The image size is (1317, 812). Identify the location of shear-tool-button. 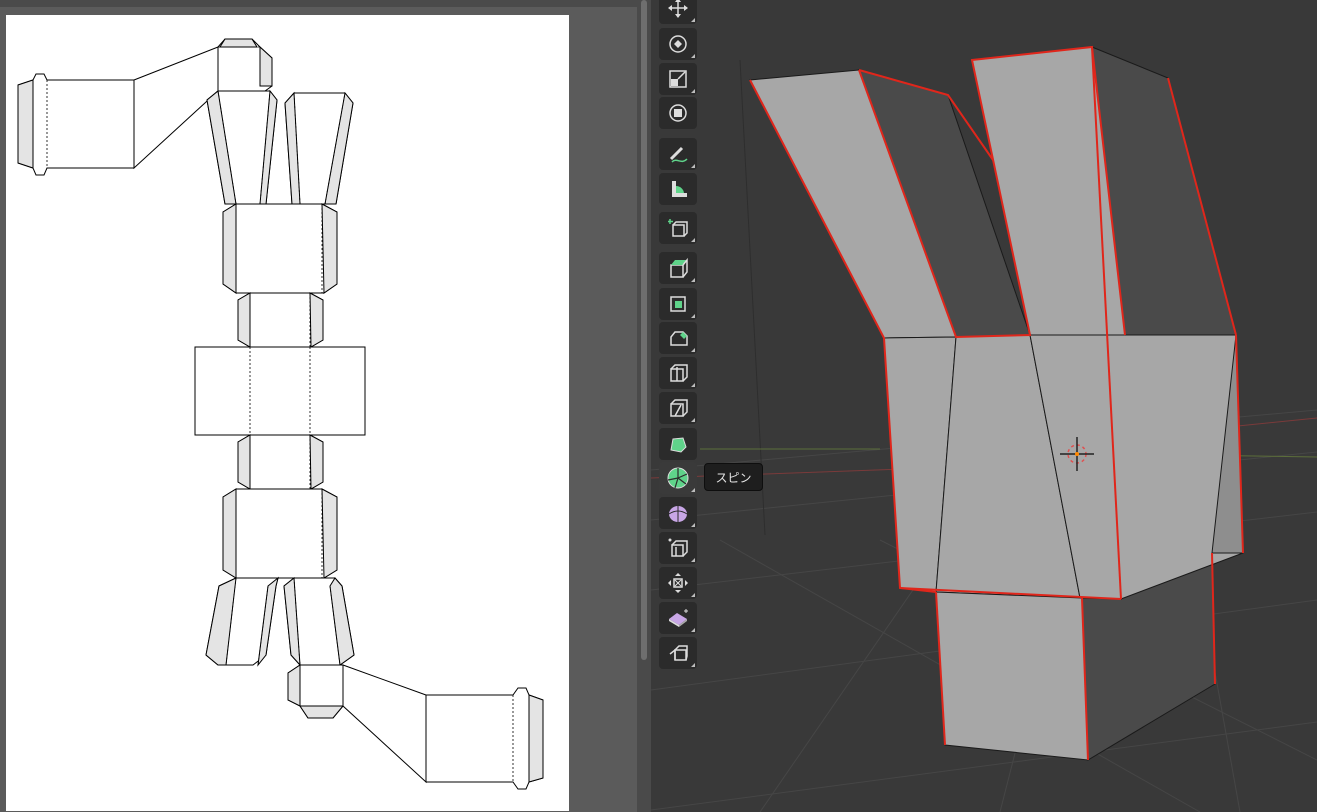
(678, 618).